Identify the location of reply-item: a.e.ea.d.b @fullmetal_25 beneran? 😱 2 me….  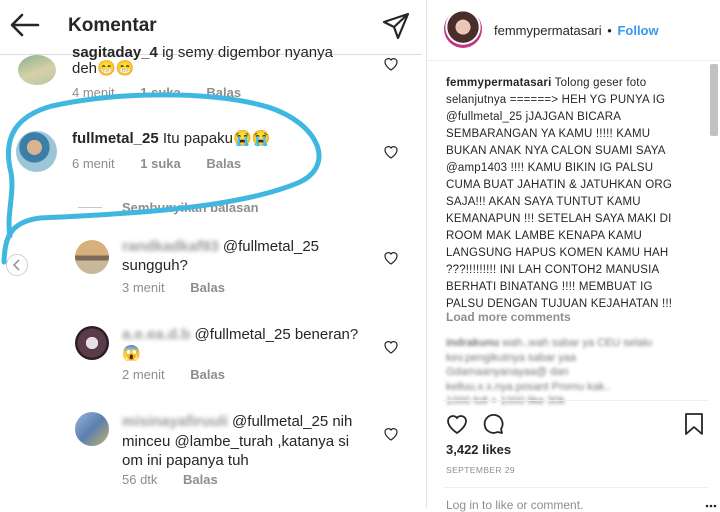
(211, 354).